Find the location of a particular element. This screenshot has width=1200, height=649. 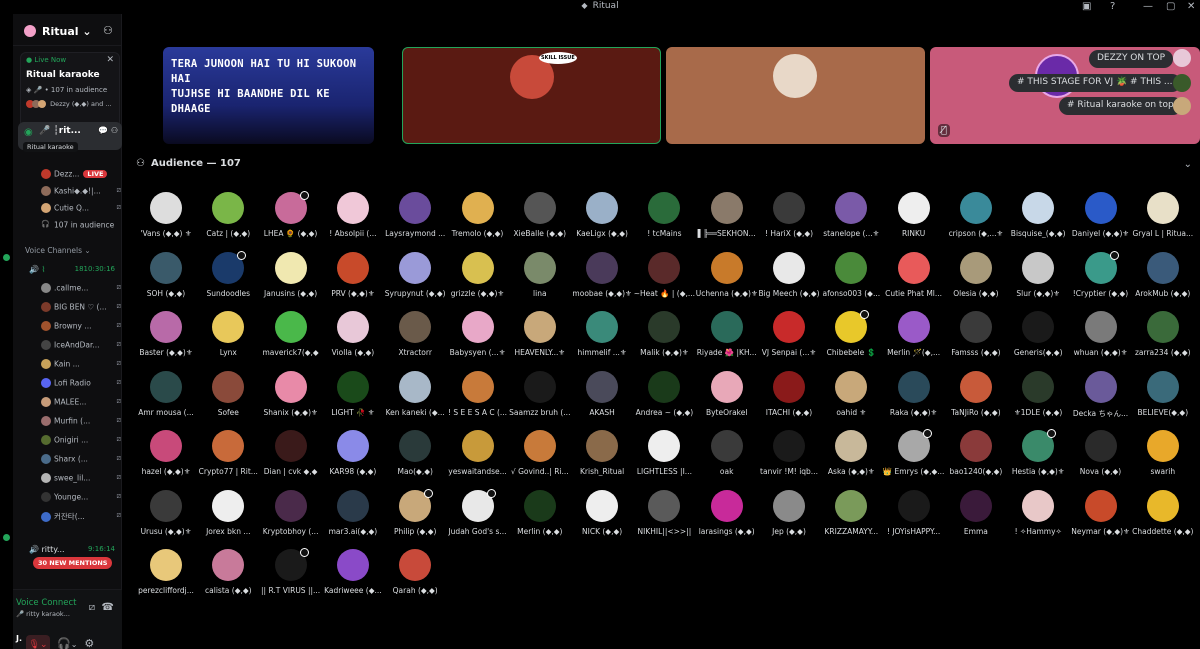

audience-member: RINKU is located at coordinates (914, 220).